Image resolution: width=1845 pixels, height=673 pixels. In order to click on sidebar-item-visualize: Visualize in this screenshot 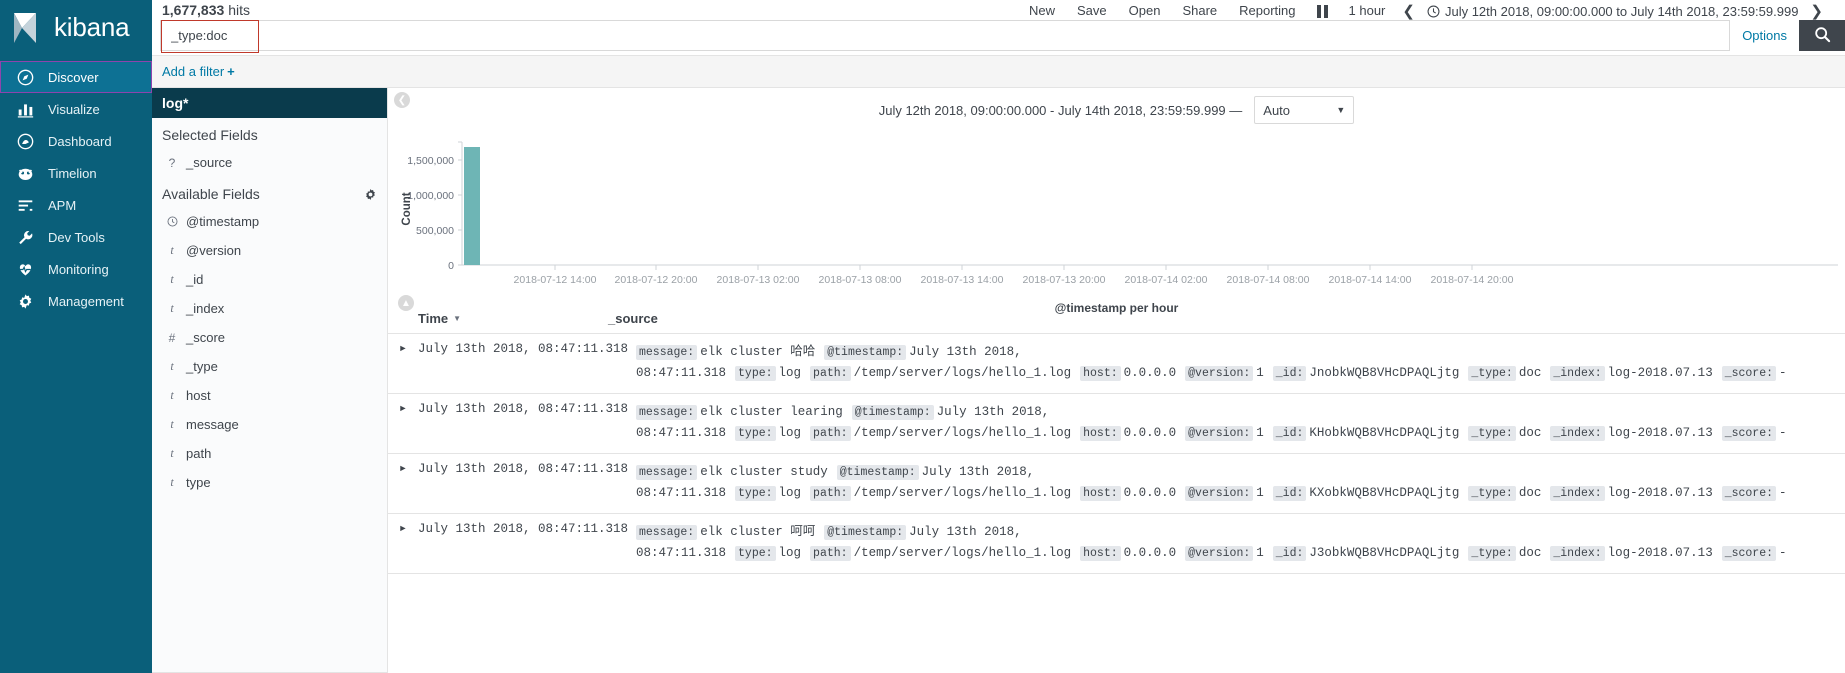, I will do `click(76, 109)`.